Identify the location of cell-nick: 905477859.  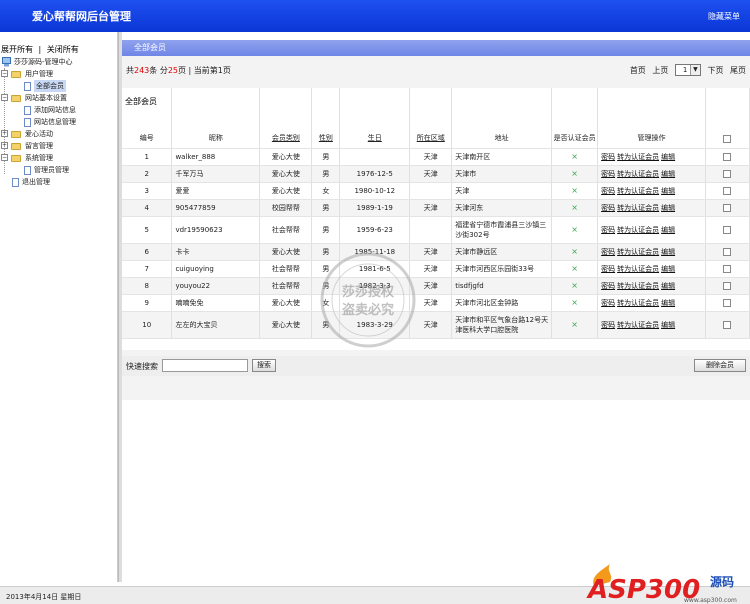
(216, 208).